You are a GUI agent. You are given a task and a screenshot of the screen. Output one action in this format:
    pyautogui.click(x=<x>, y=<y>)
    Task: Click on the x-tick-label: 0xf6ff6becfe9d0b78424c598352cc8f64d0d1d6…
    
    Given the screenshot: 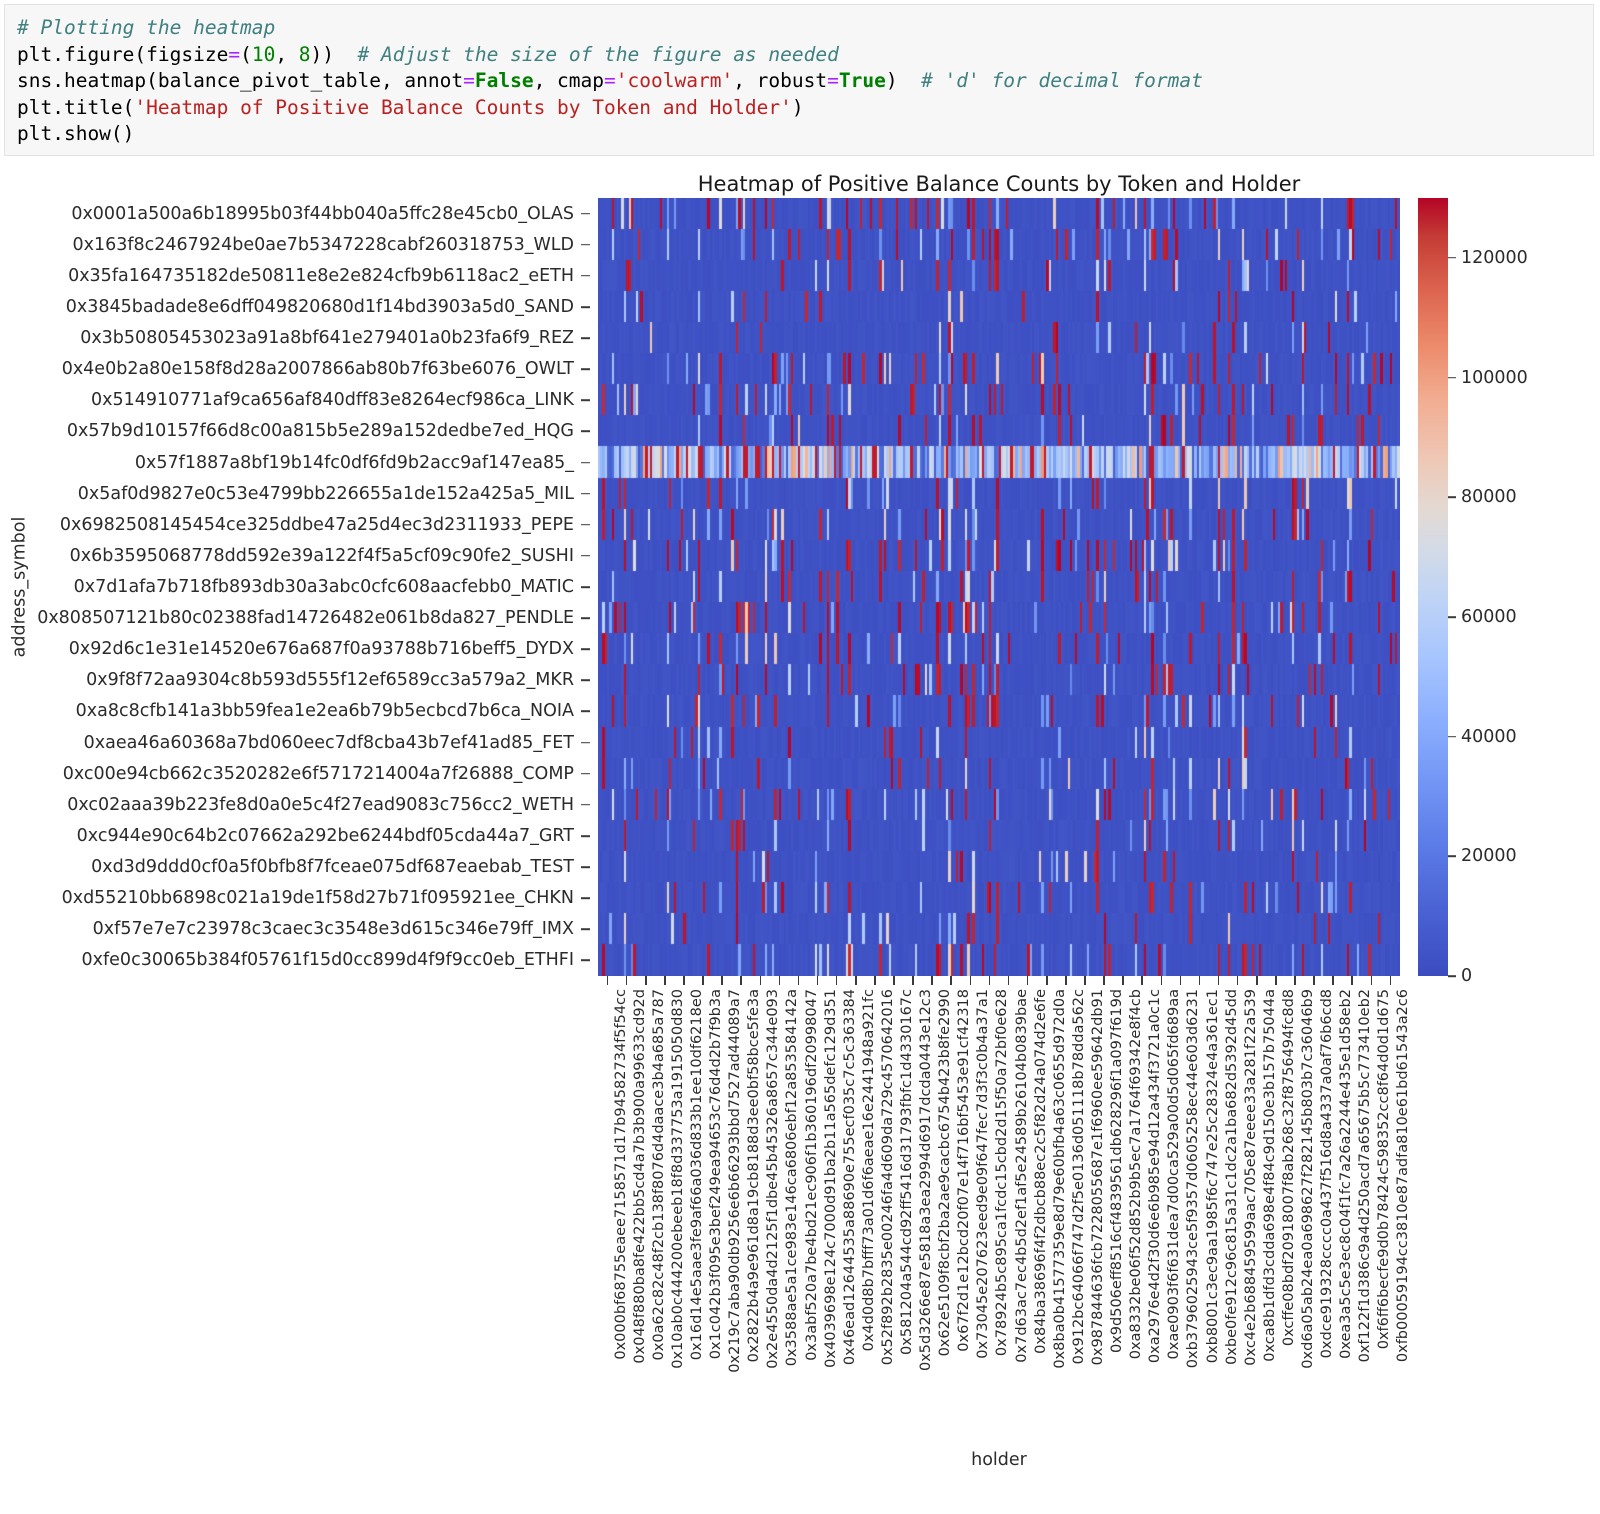 What is the action you would take?
    pyautogui.click(x=1384, y=1169)
    